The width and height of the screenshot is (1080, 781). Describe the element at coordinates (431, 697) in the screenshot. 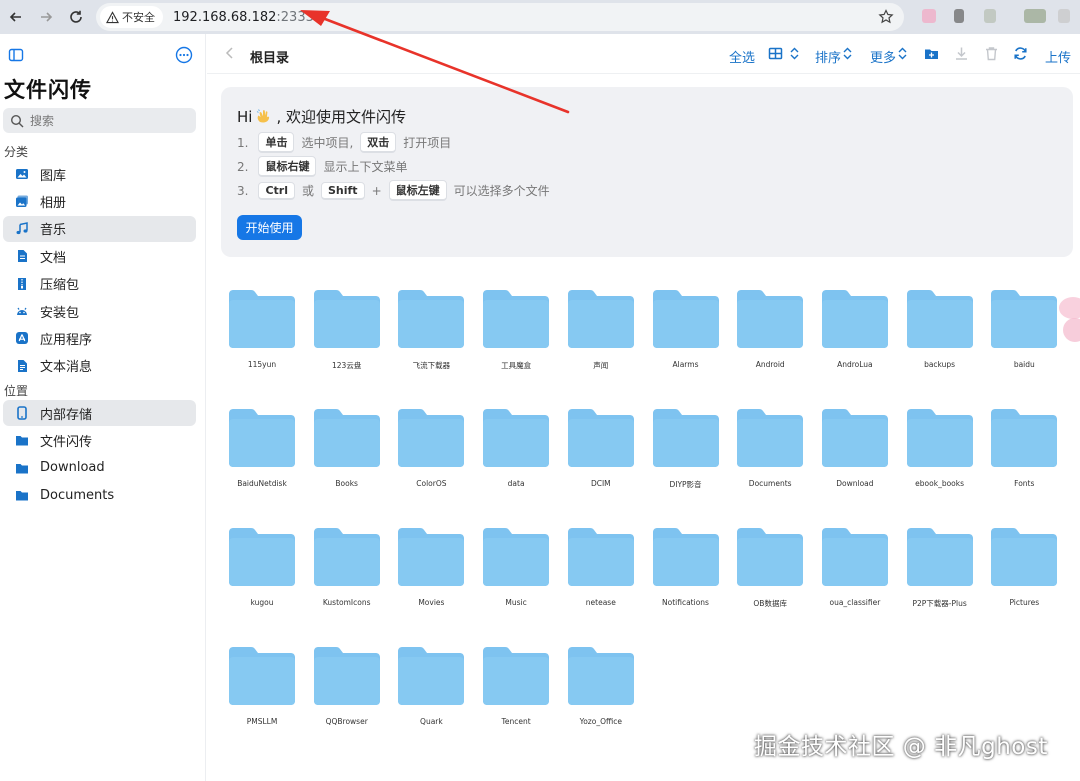

I see `folder-item: Quark` at that location.